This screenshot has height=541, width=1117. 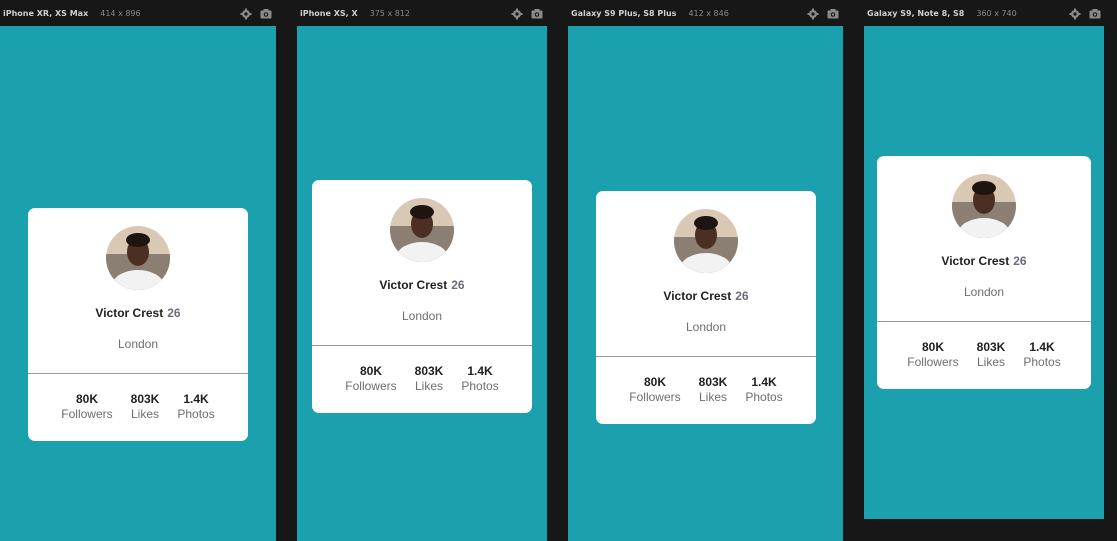 I want to click on device-name: Galaxy S9 Plus, S8 Plus, so click(x=624, y=13).